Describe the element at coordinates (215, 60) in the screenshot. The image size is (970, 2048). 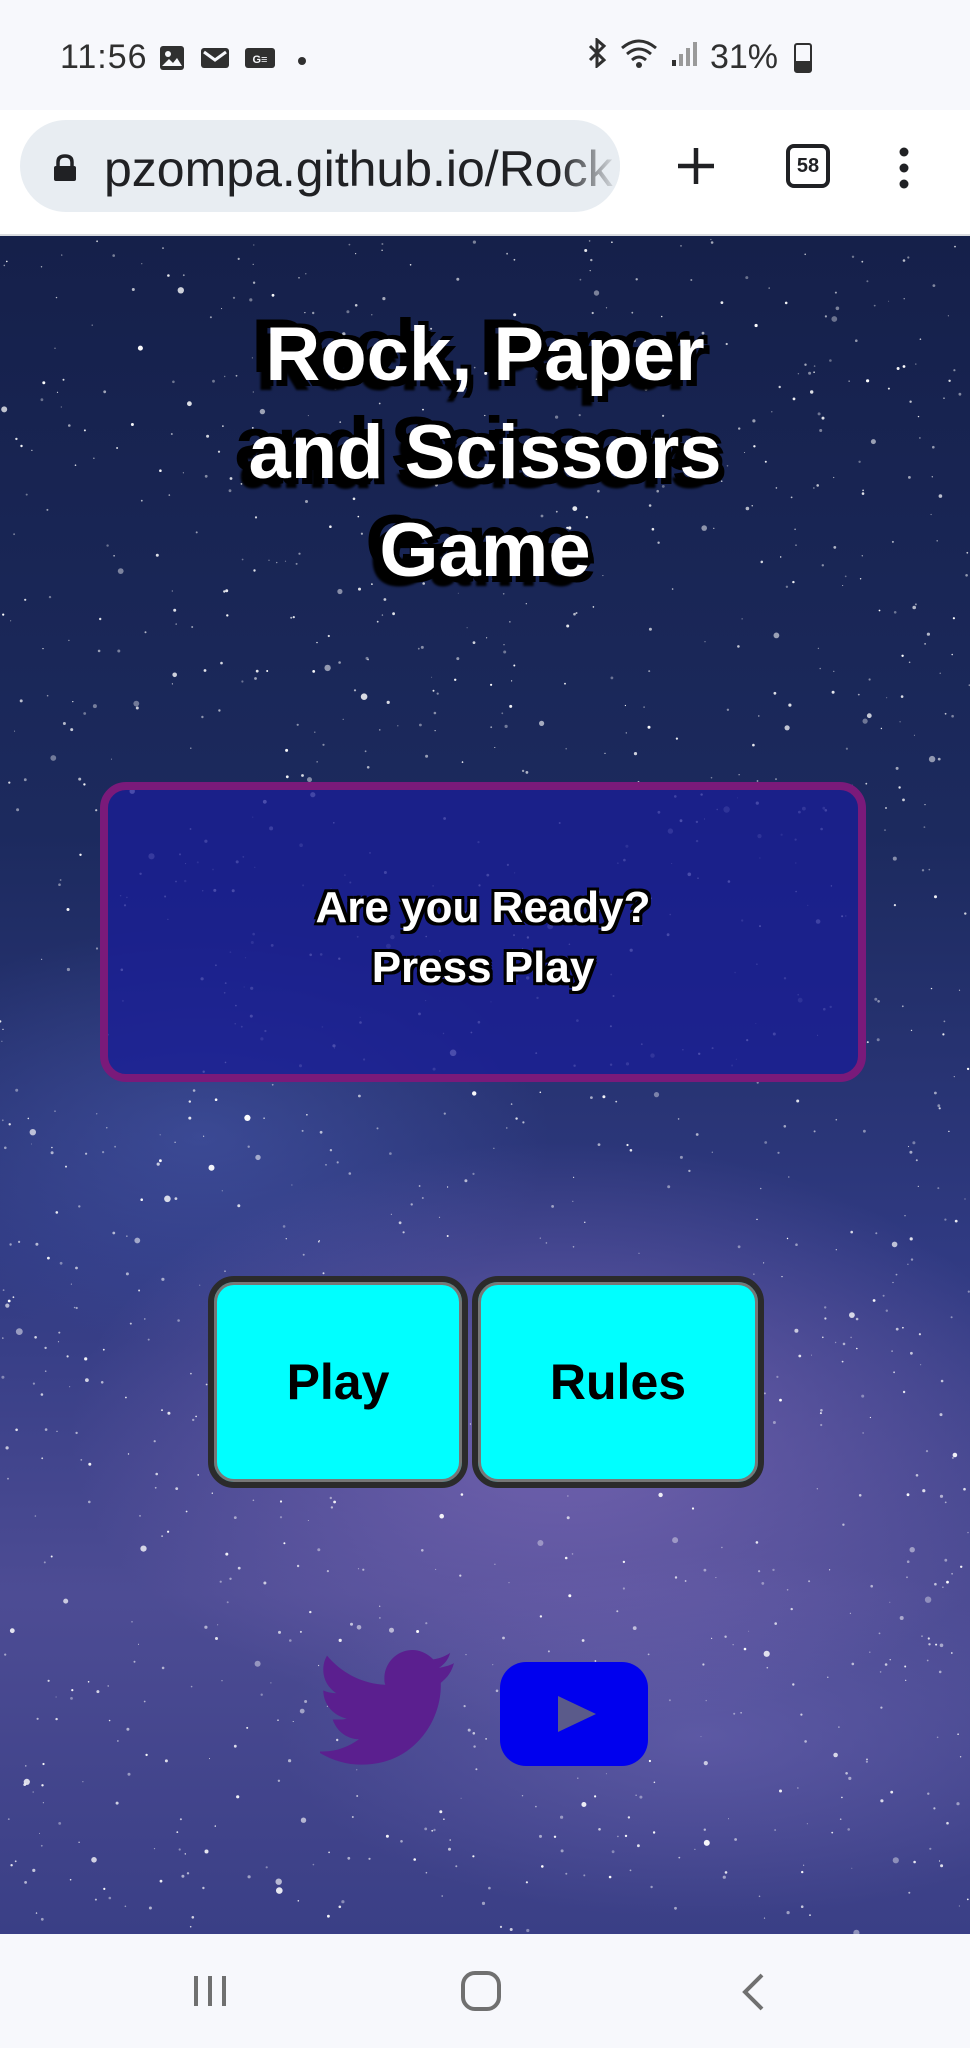
I see `gmail-icon` at that location.